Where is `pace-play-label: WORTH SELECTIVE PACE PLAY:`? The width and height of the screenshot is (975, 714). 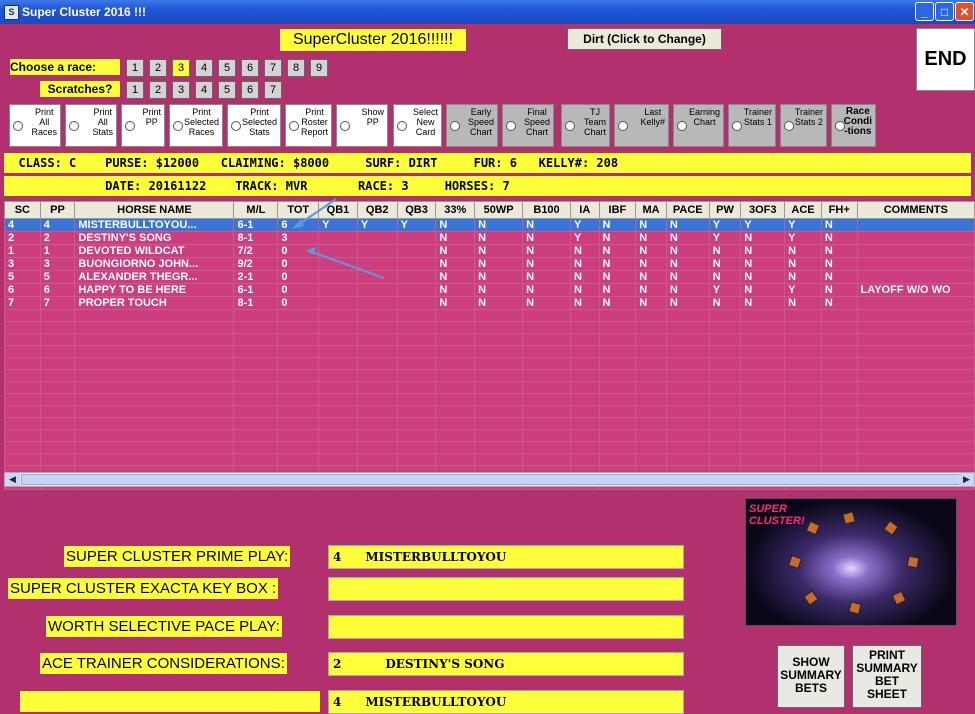
pace-play-label: WORTH SELECTIVE PACE PLAY: is located at coordinates (164, 626).